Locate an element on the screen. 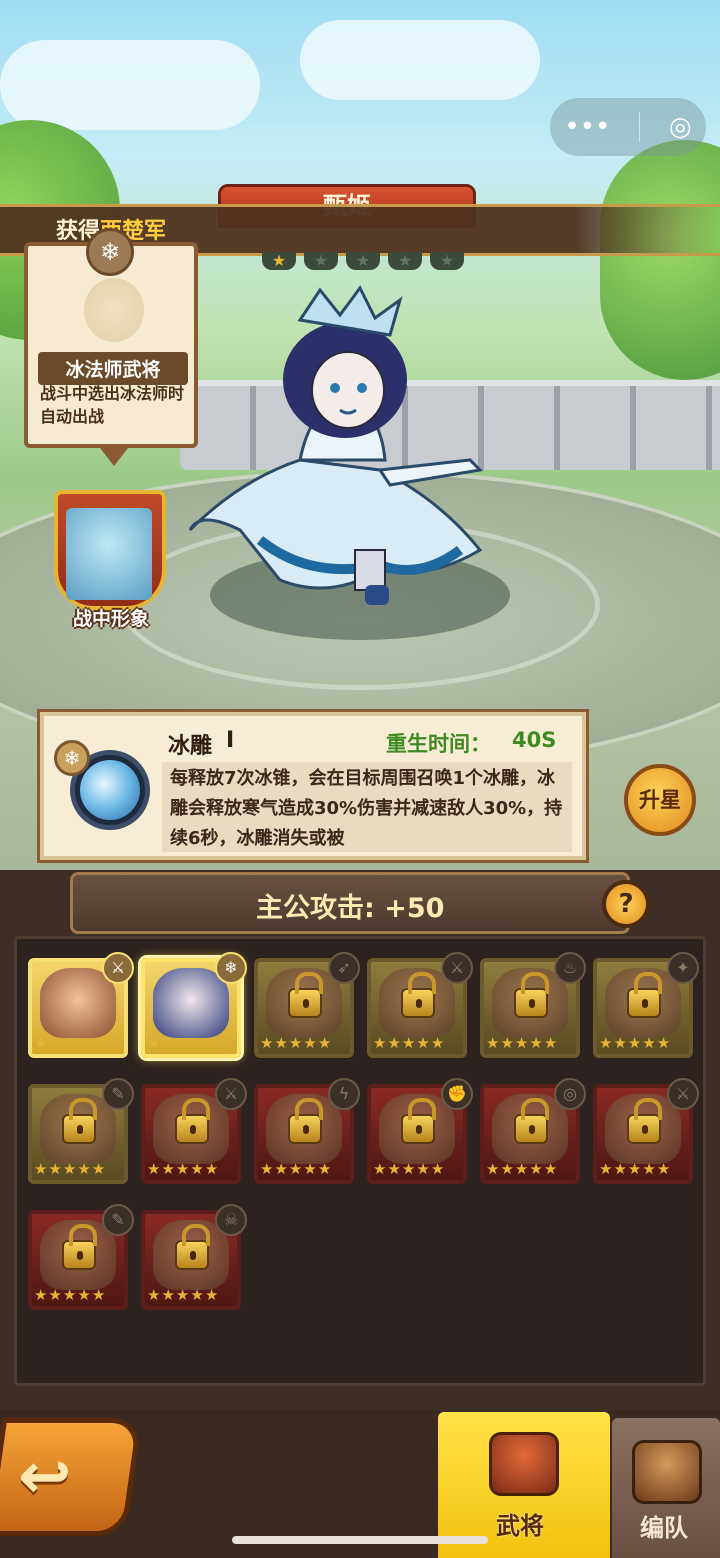 The width and height of the screenshot is (720, 1558). tree-right is located at coordinates (660, 260).